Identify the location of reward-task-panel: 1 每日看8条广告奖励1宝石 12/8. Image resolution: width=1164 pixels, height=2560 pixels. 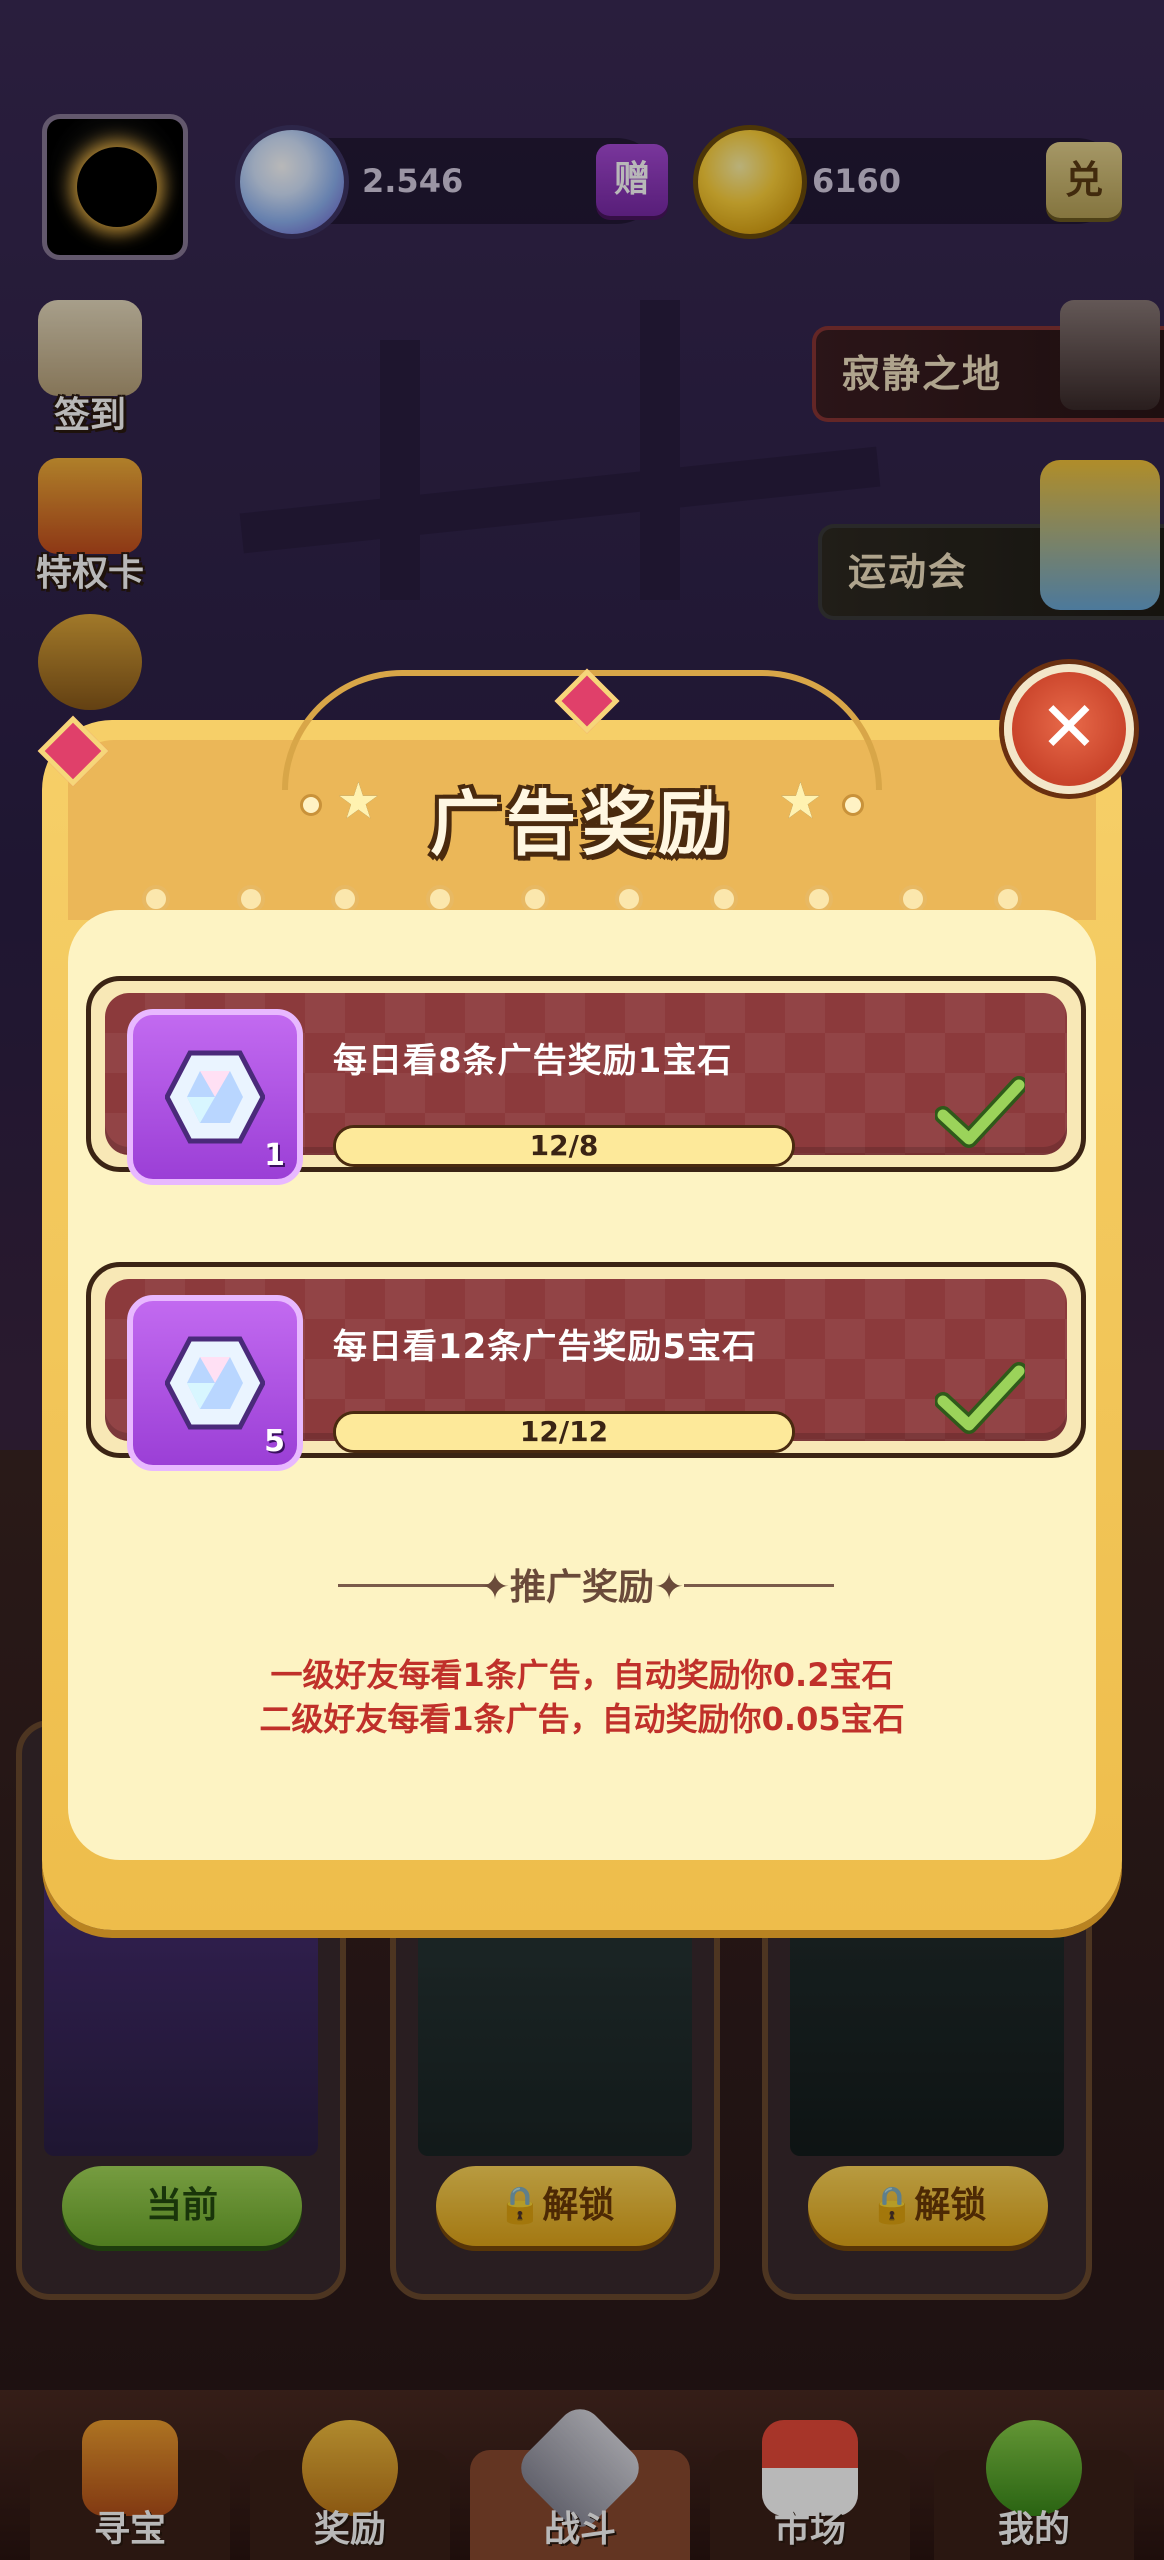
(586, 1089).